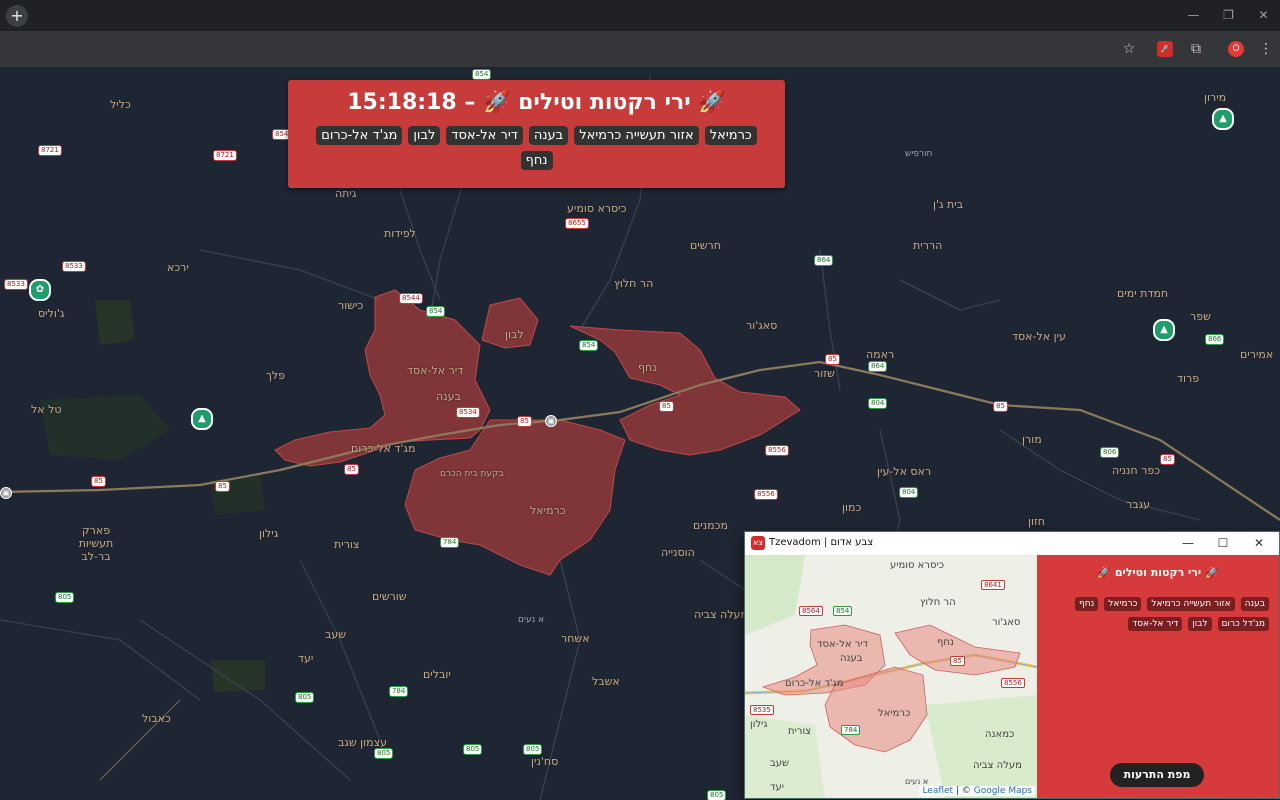 The image size is (1280, 800). I want to click on extensions-puzzle-icon: ⧉, so click(1196, 49).